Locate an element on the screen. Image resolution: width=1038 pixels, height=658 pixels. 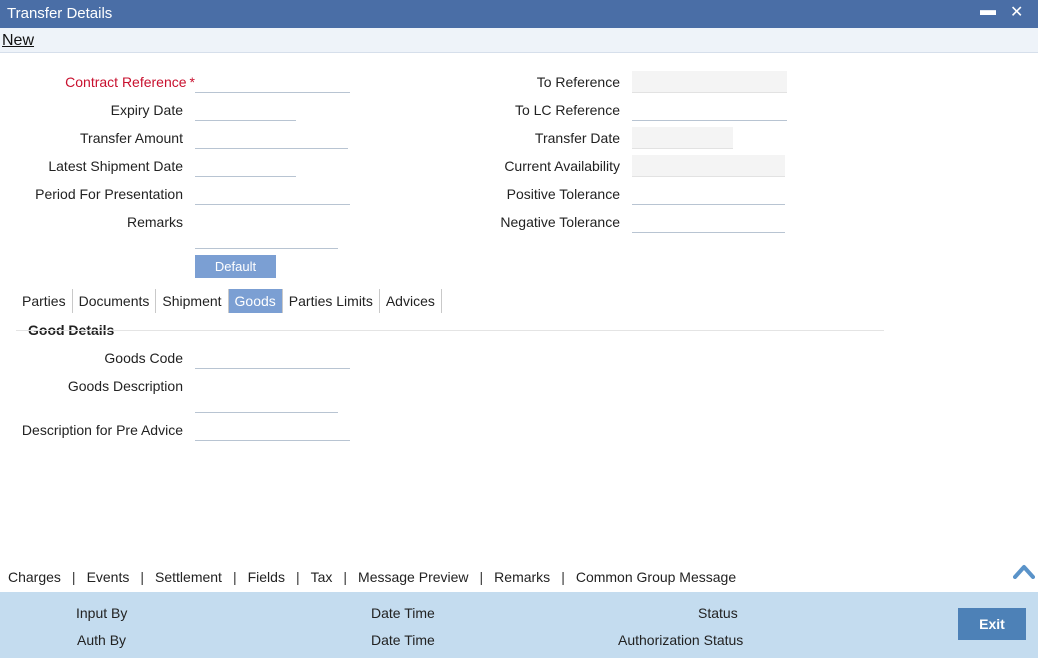
to-lc-reference-input is located at coordinates (709, 110).